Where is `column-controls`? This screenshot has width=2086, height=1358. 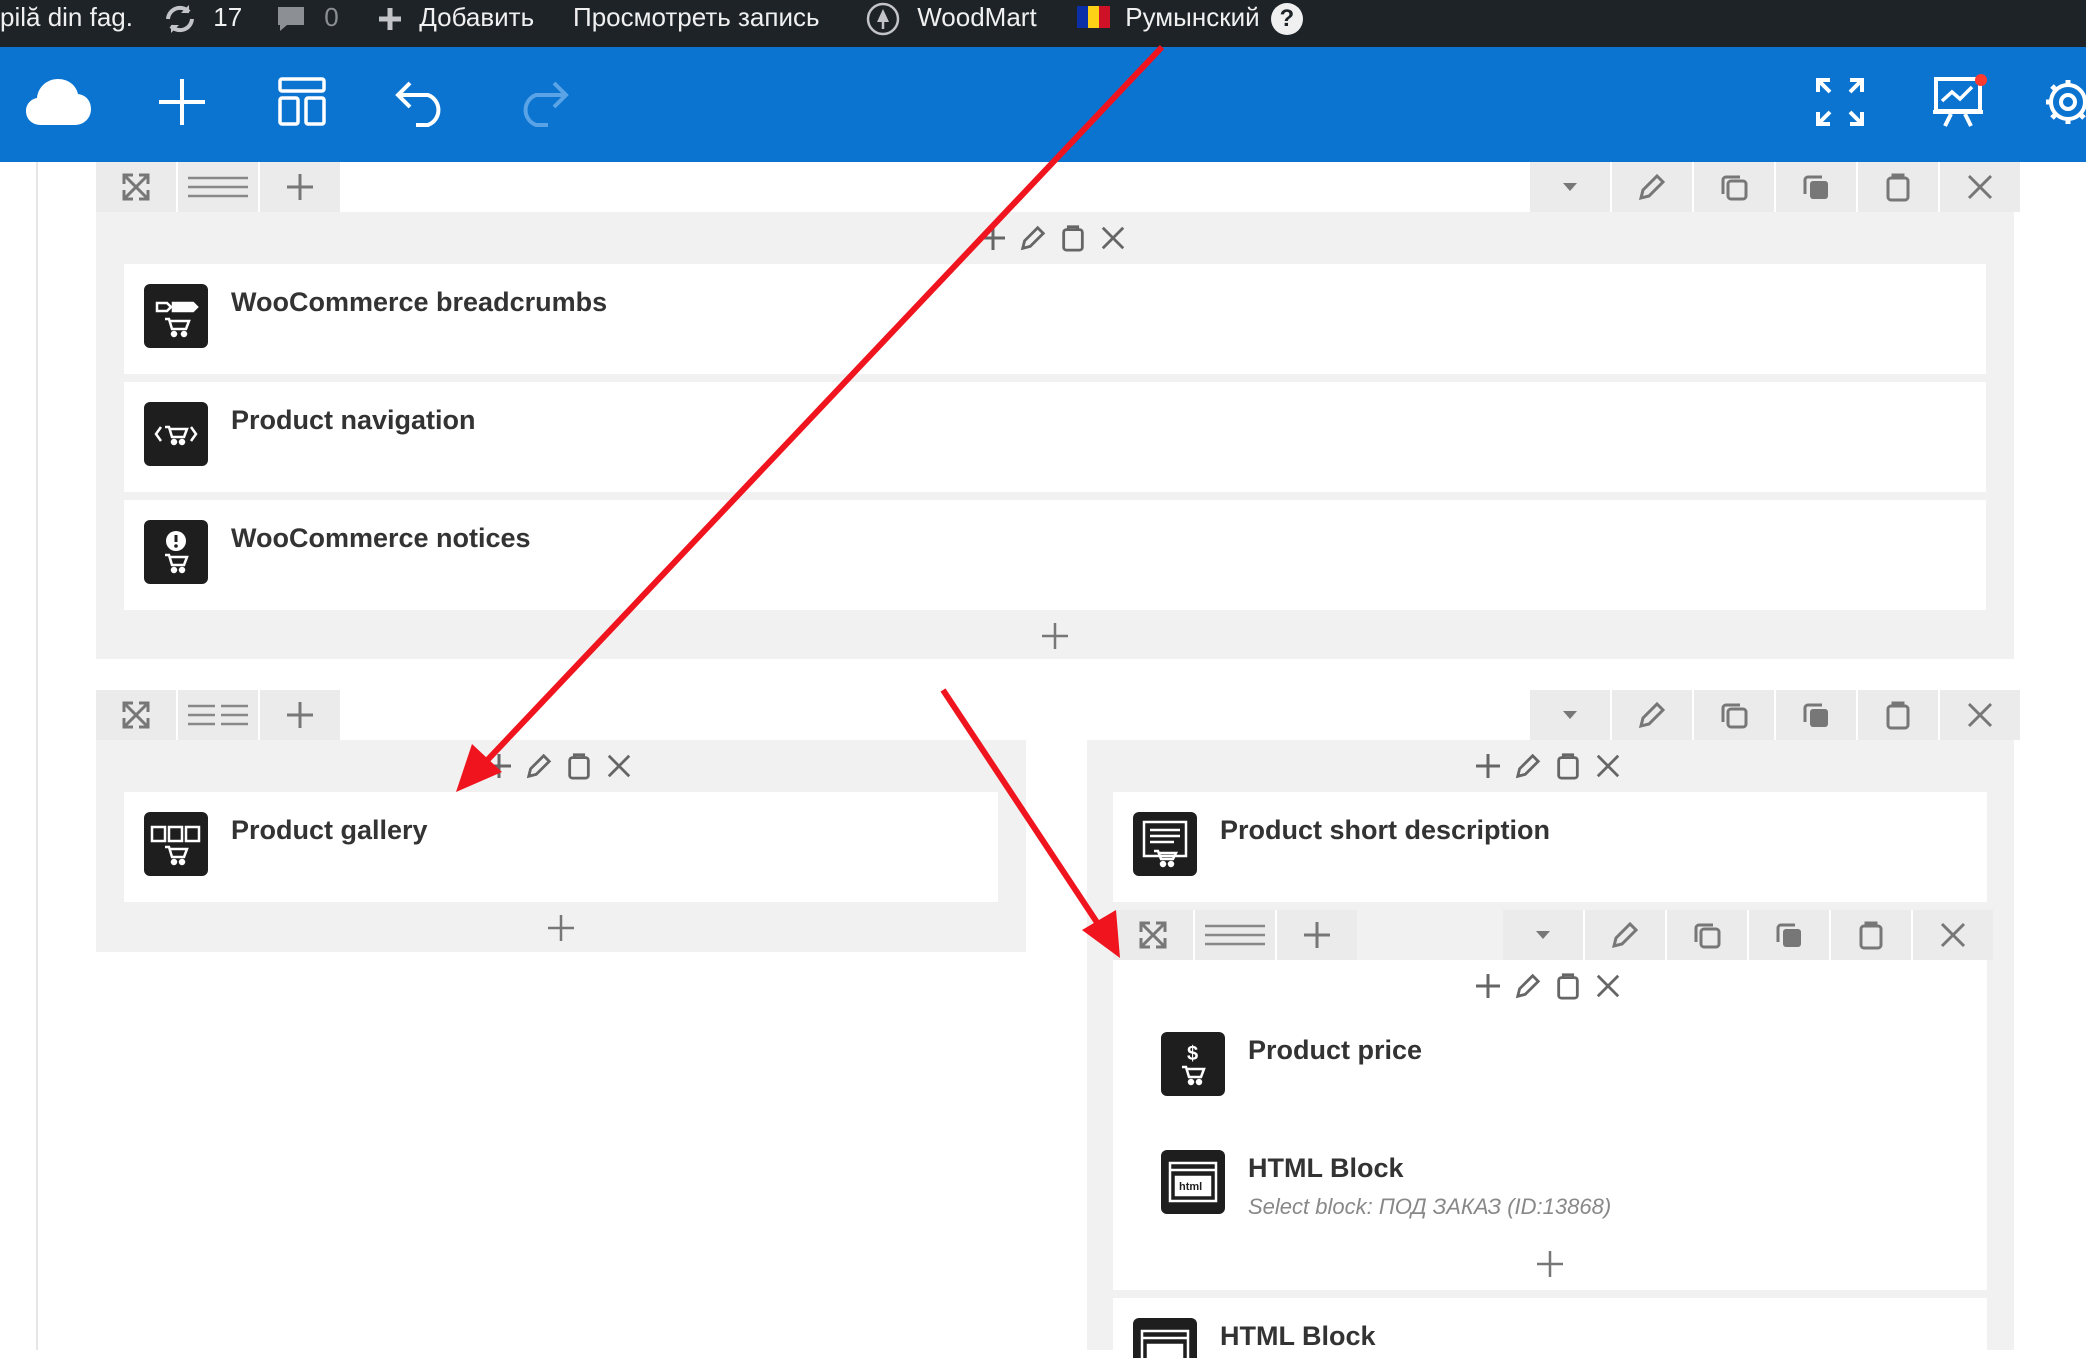 column-controls is located at coordinates (1053, 238).